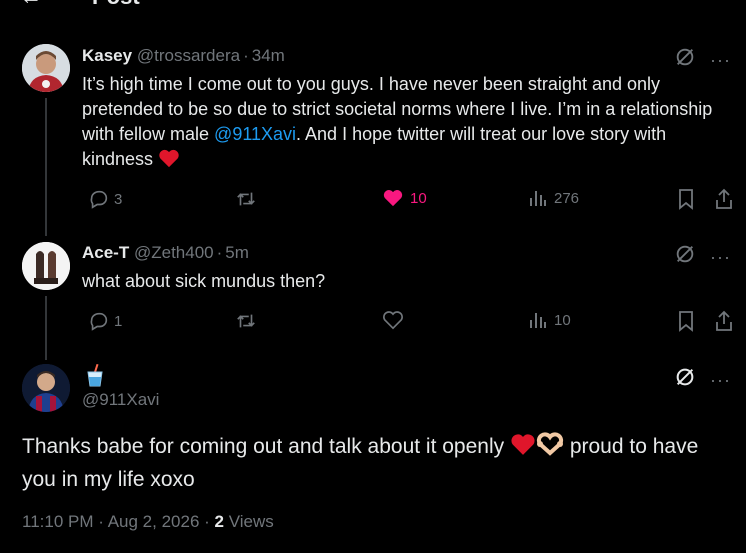 The width and height of the screenshot is (746, 553). What do you see at coordinates (567, 198) in the screenshot?
I see `views-count: 276` at bounding box center [567, 198].